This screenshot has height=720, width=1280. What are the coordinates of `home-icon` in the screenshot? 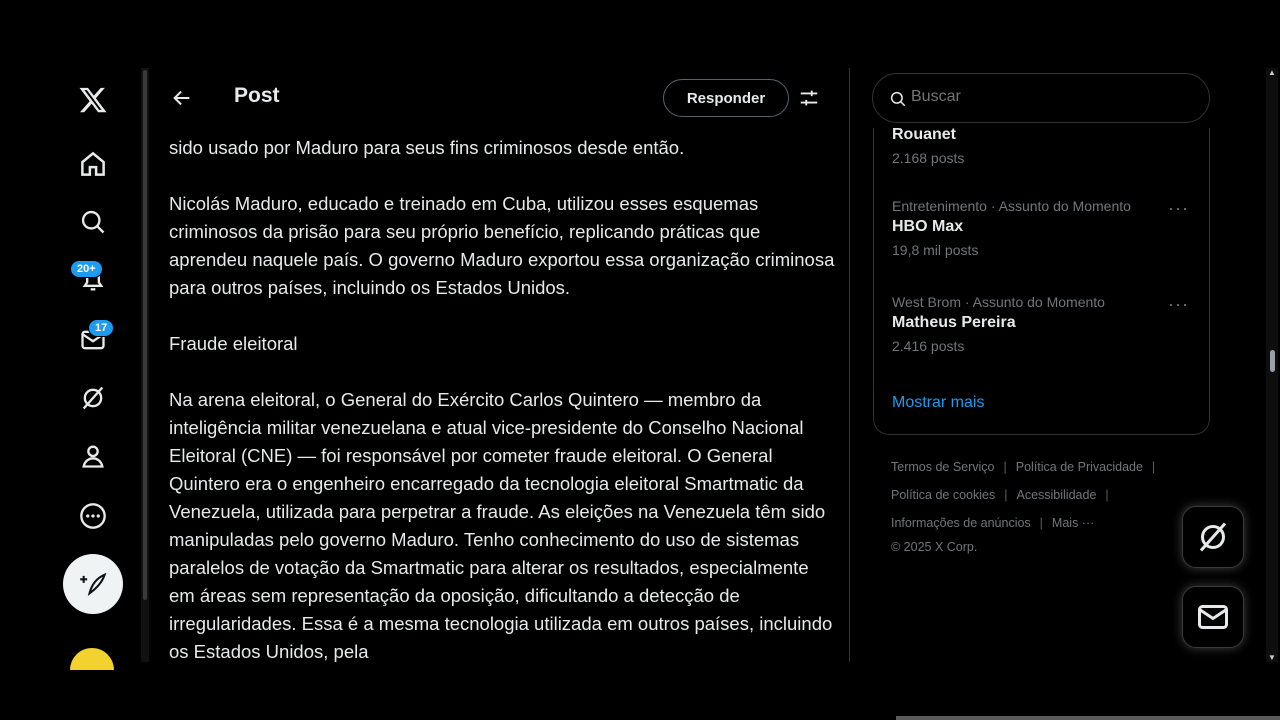 It's located at (93, 164).